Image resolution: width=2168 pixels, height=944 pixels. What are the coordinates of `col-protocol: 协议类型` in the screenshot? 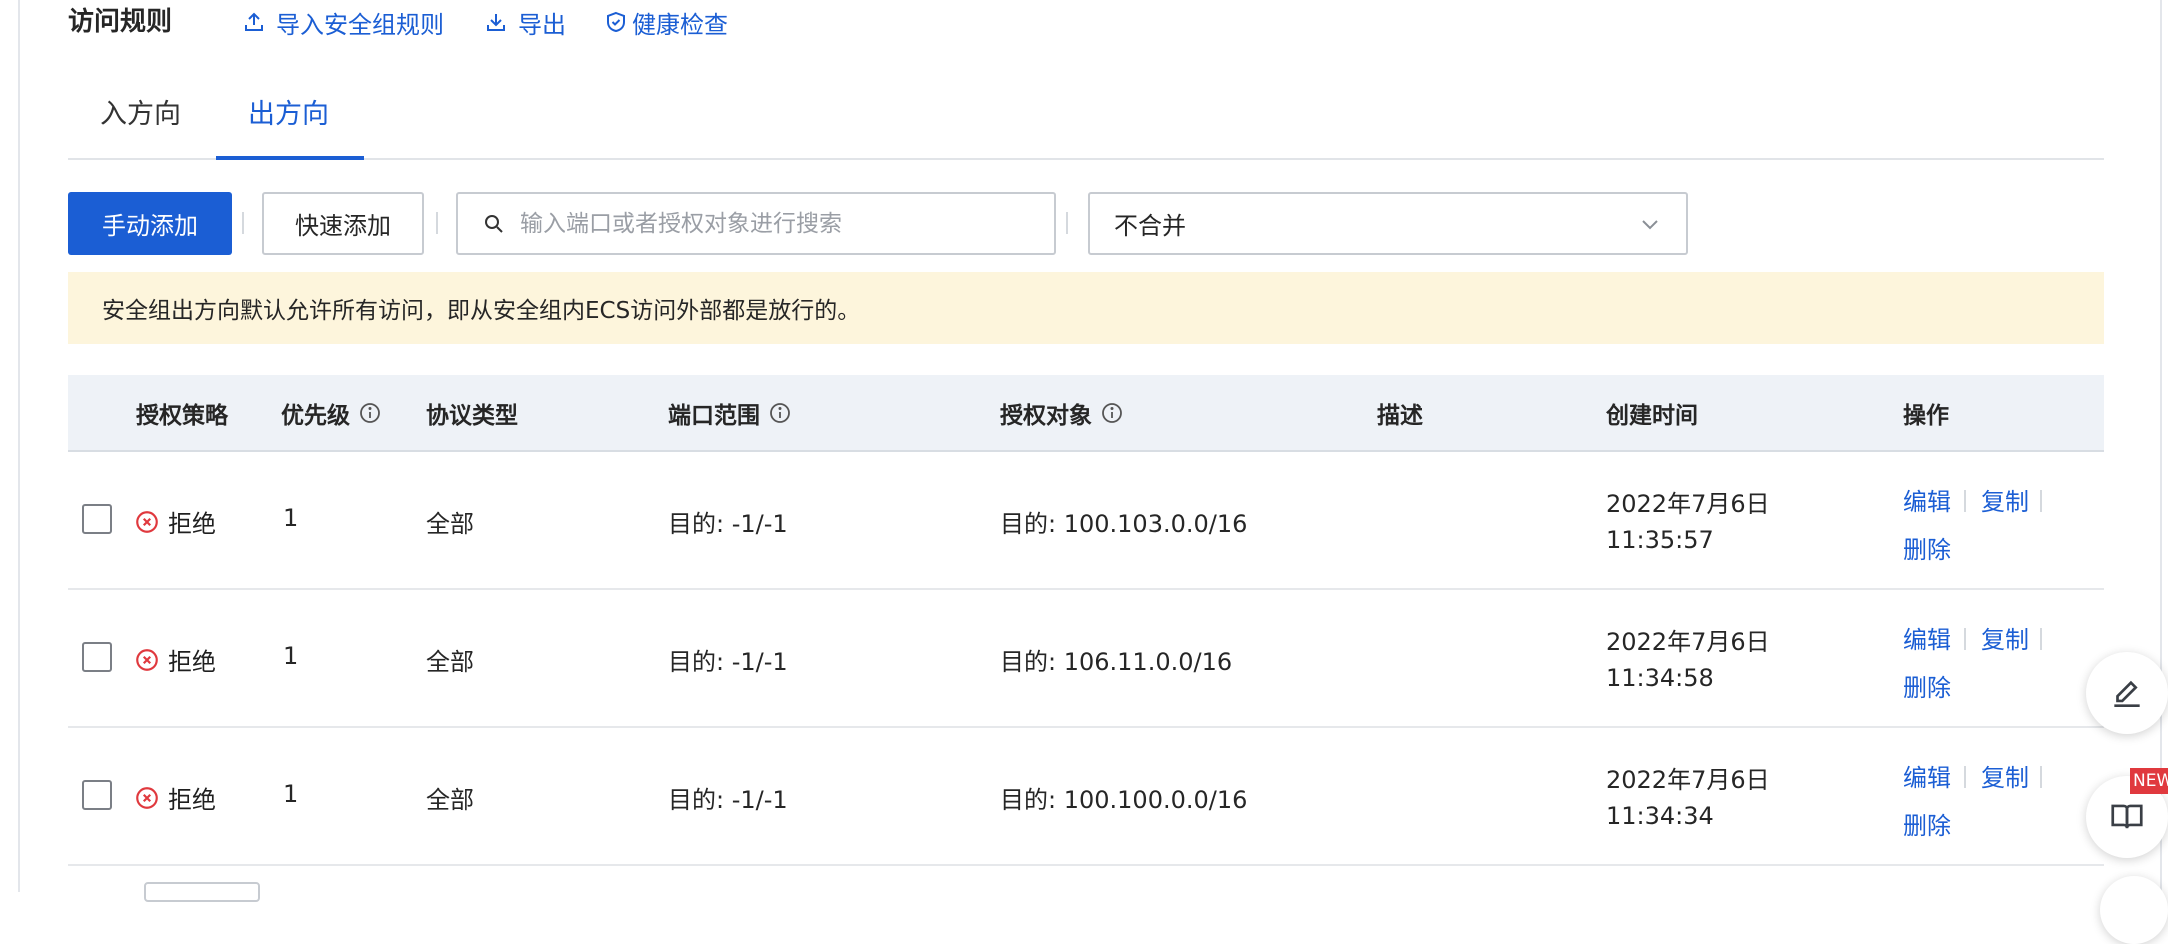 It's located at (472, 412).